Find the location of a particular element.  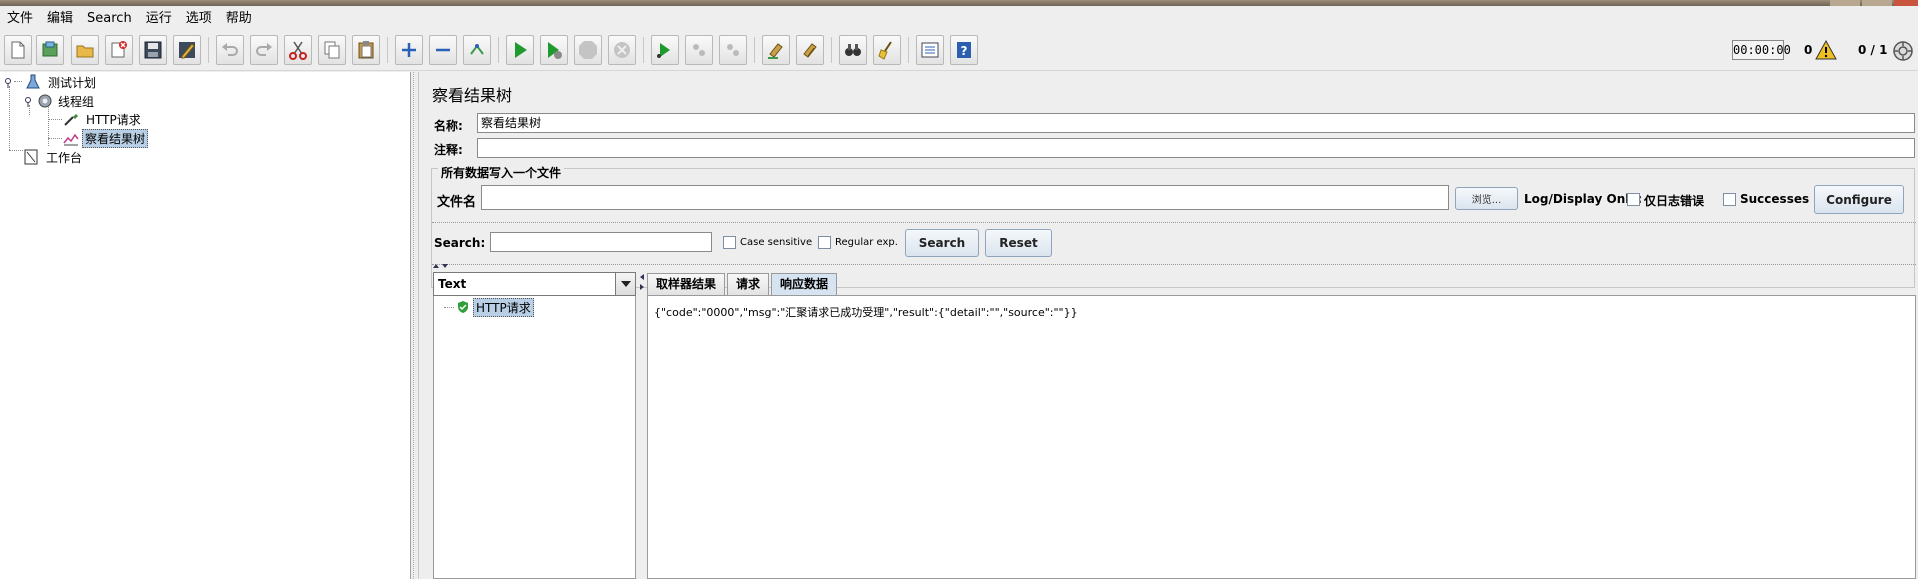

start-no-pauses-button is located at coordinates (554, 50).